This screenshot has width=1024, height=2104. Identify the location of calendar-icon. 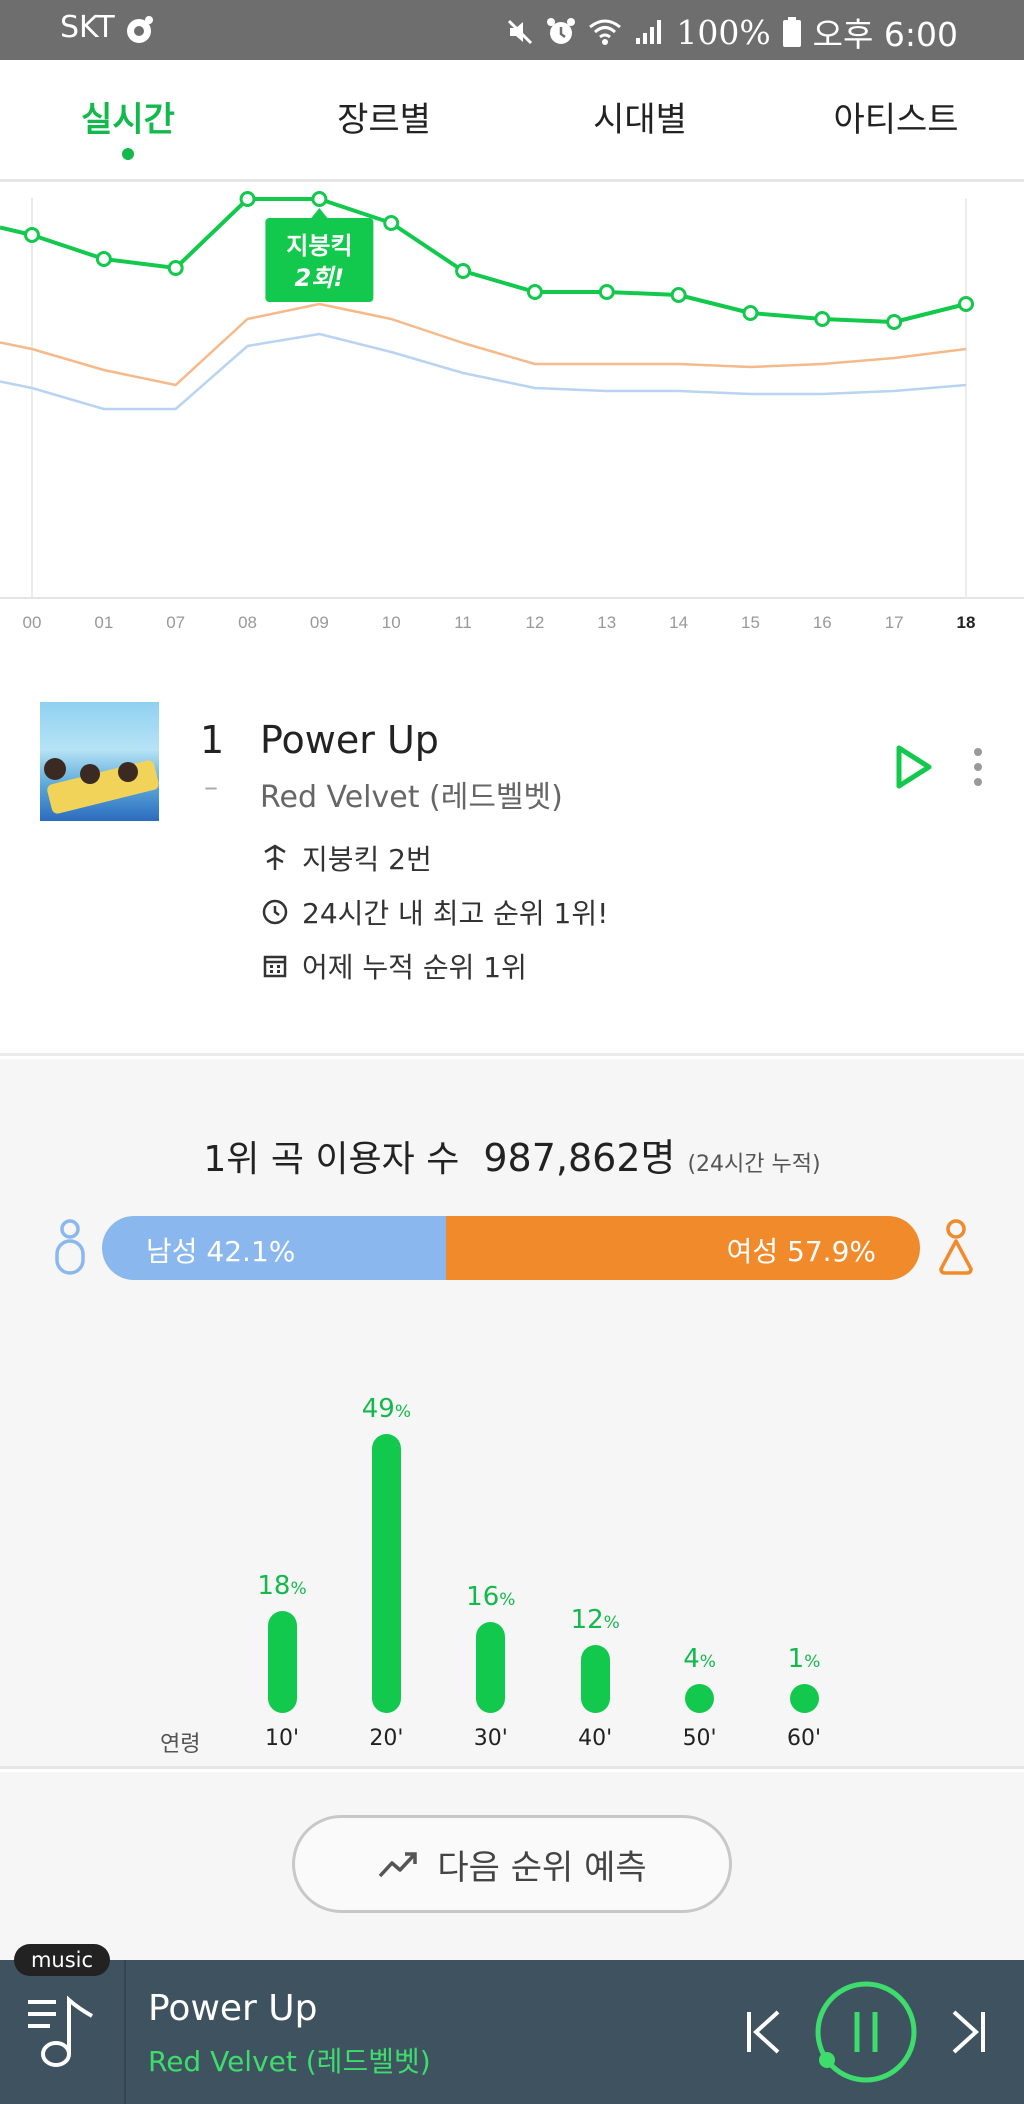
(275, 966).